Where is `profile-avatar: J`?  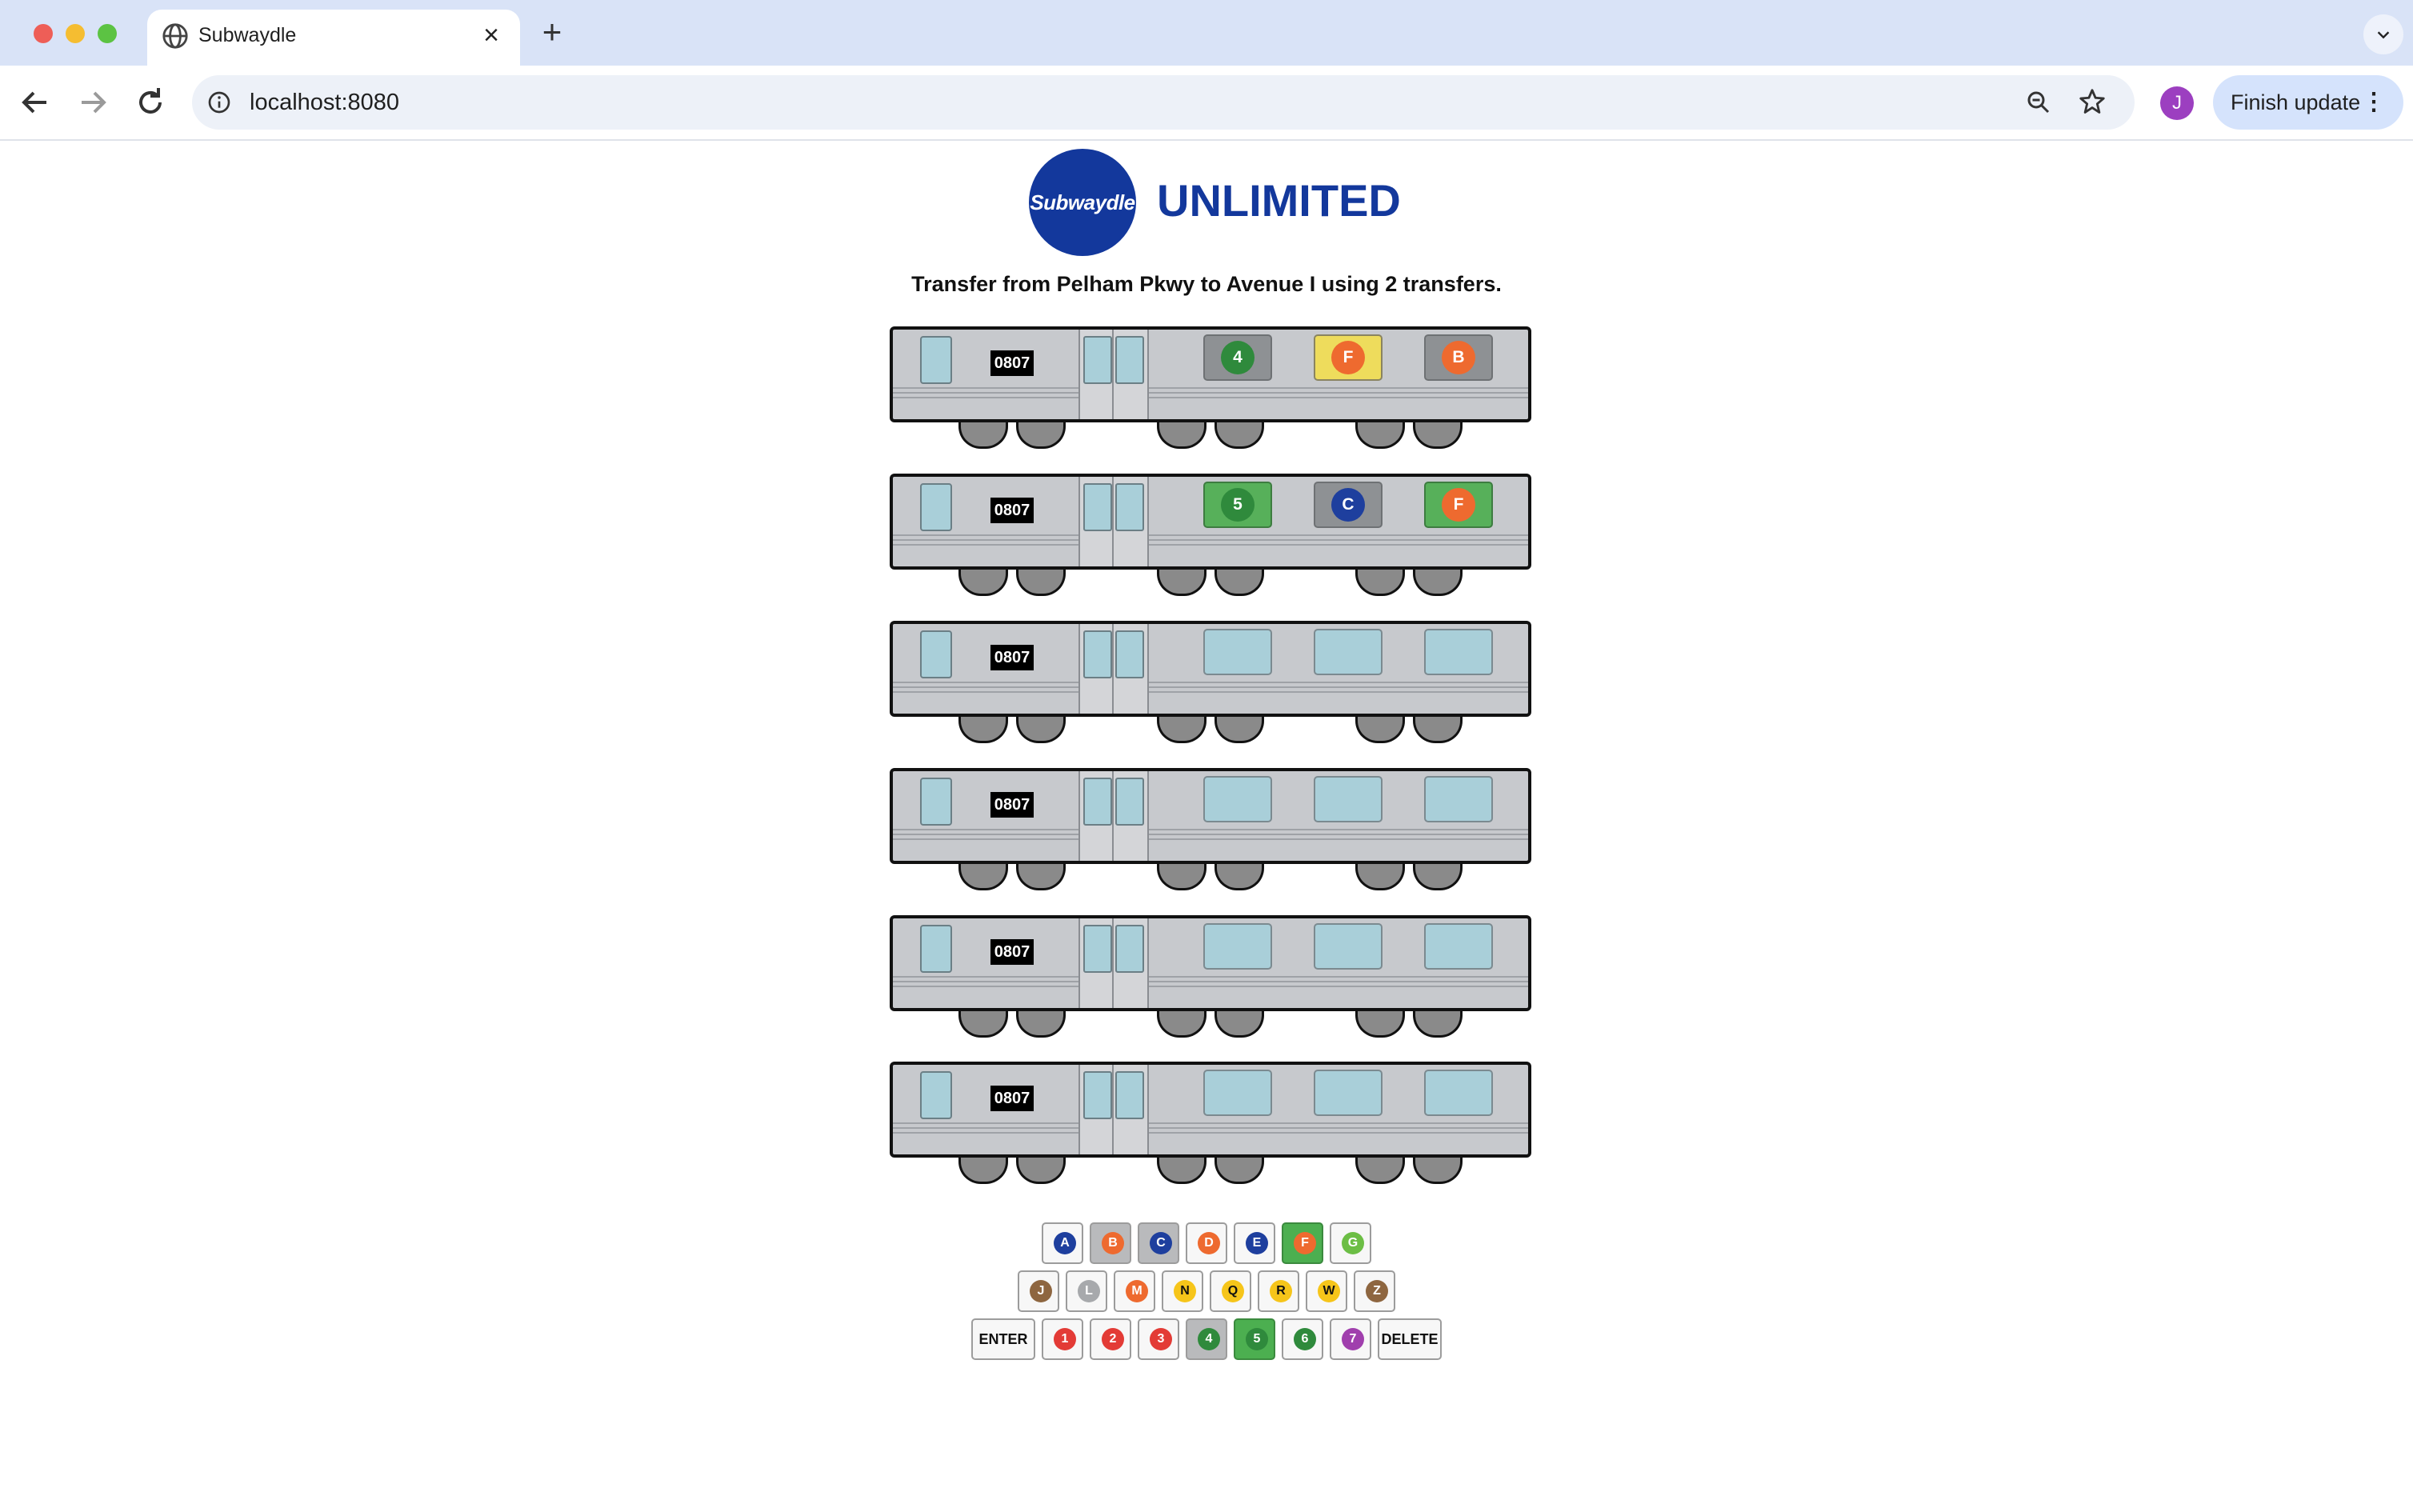
profile-avatar: J is located at coordinates (2177, 103).